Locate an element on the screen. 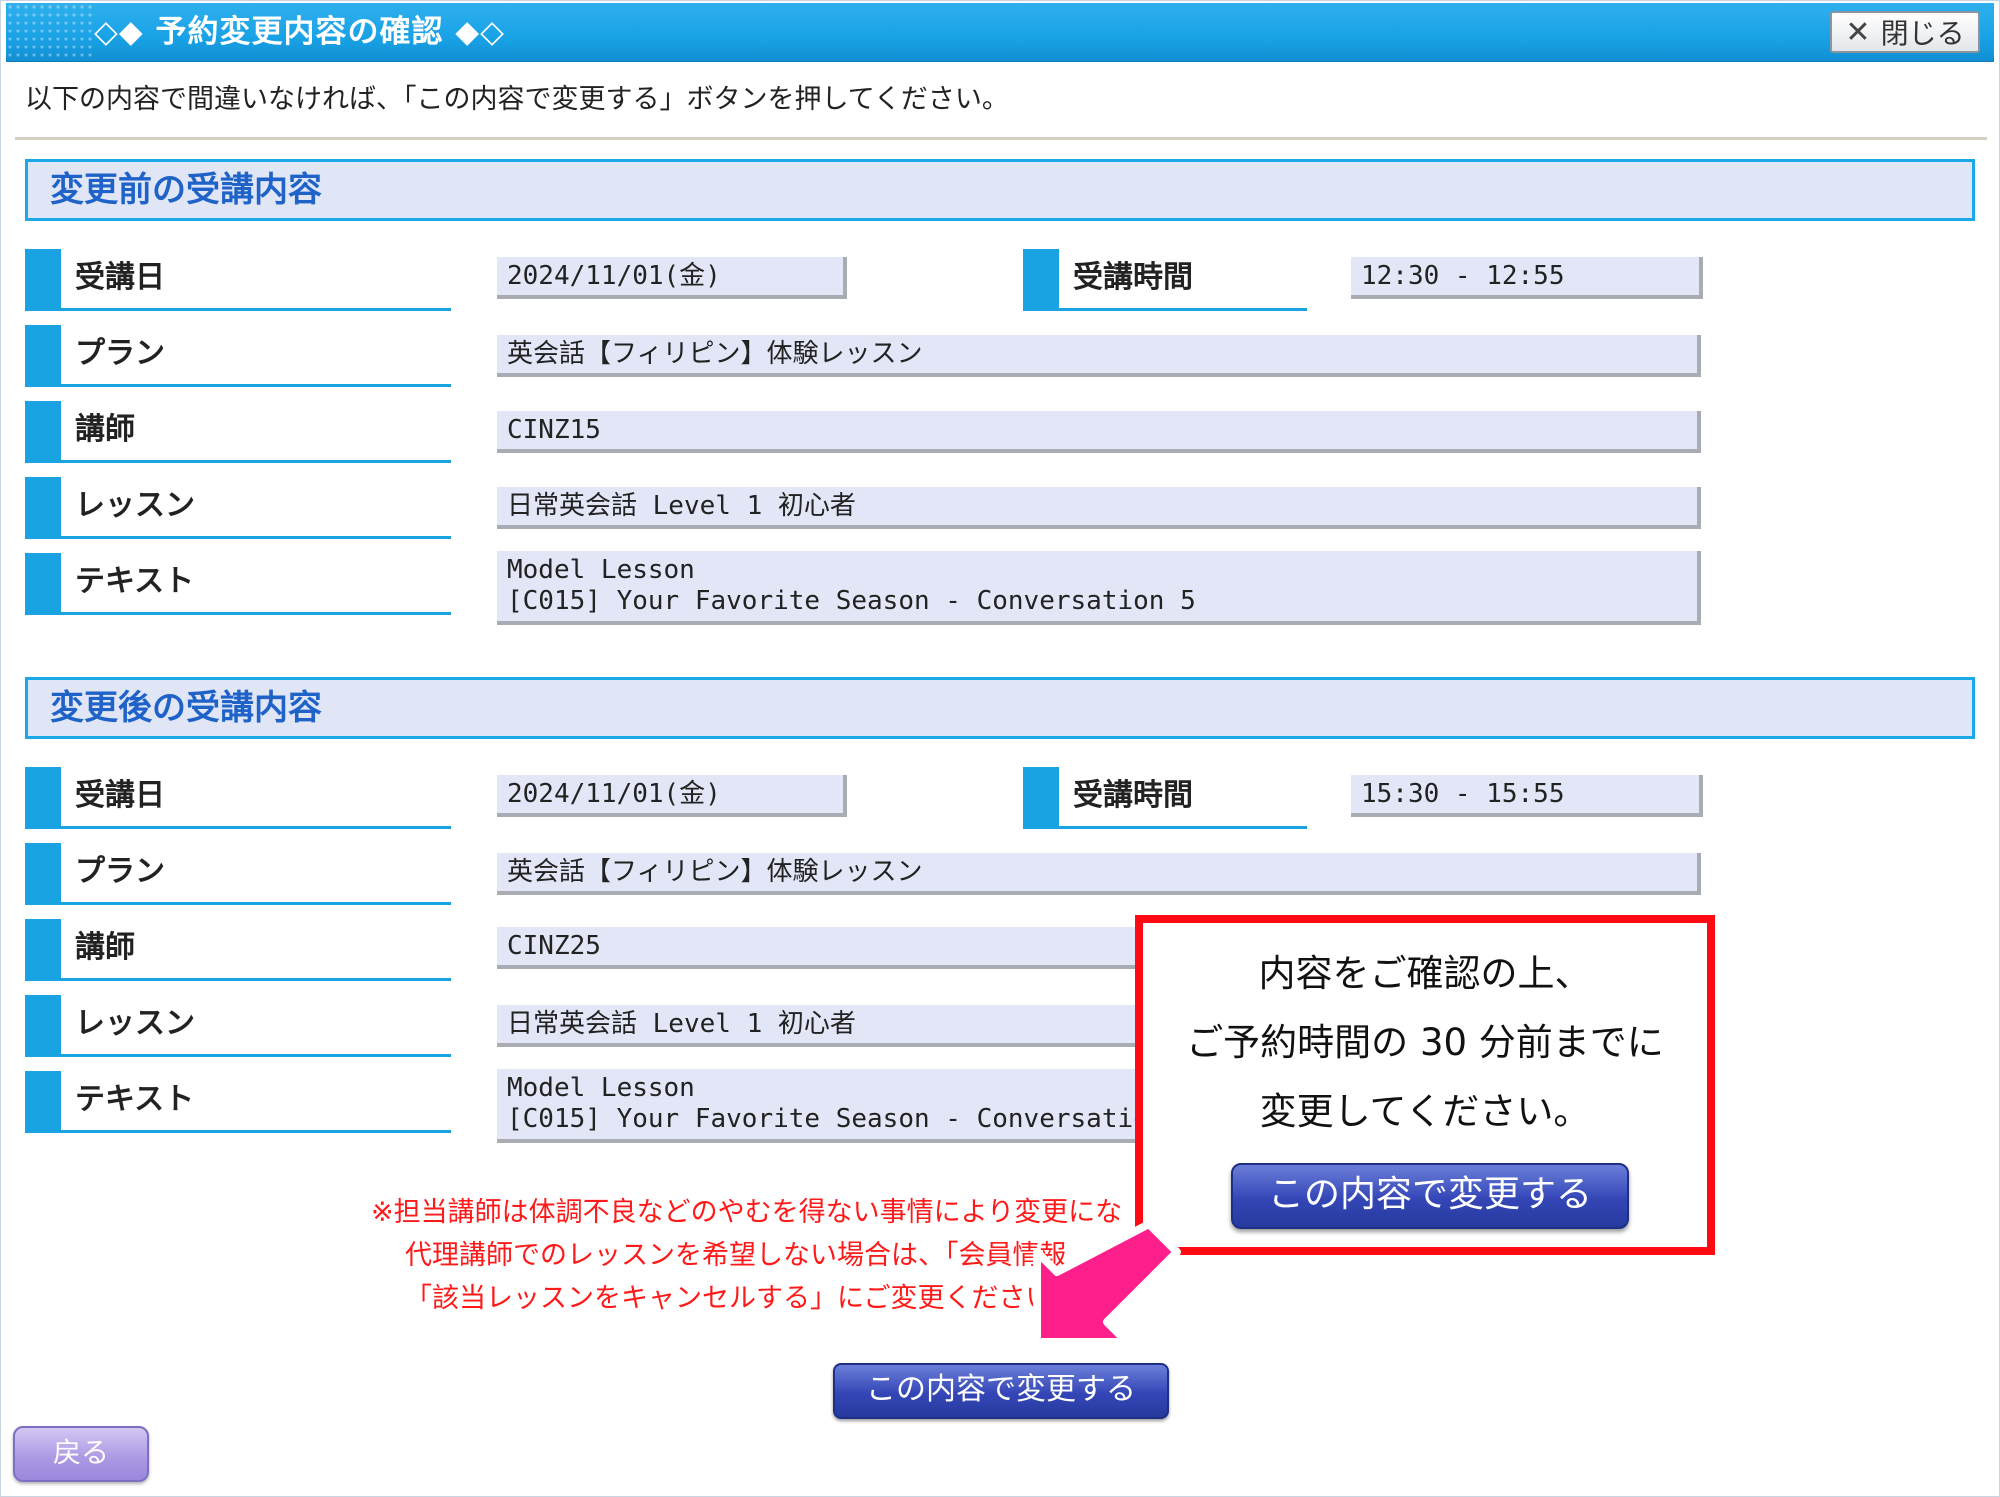  instruction-text: 以下の内容で間違いなければ、「この内容で変更する」ボタンを押してください。 is located at coordinates (517, 99).